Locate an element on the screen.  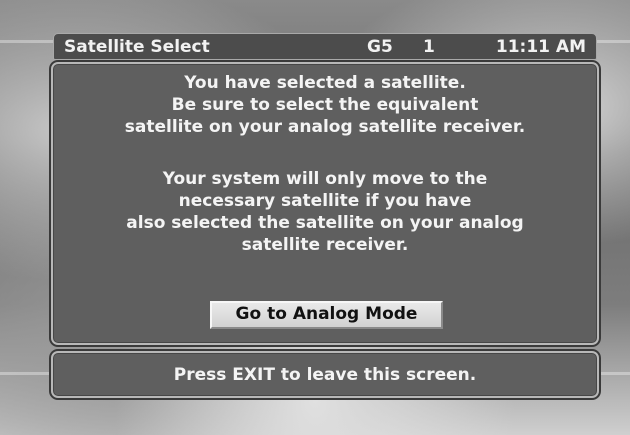
satellite-indicator: G5 is located at coordinates (380, 47).